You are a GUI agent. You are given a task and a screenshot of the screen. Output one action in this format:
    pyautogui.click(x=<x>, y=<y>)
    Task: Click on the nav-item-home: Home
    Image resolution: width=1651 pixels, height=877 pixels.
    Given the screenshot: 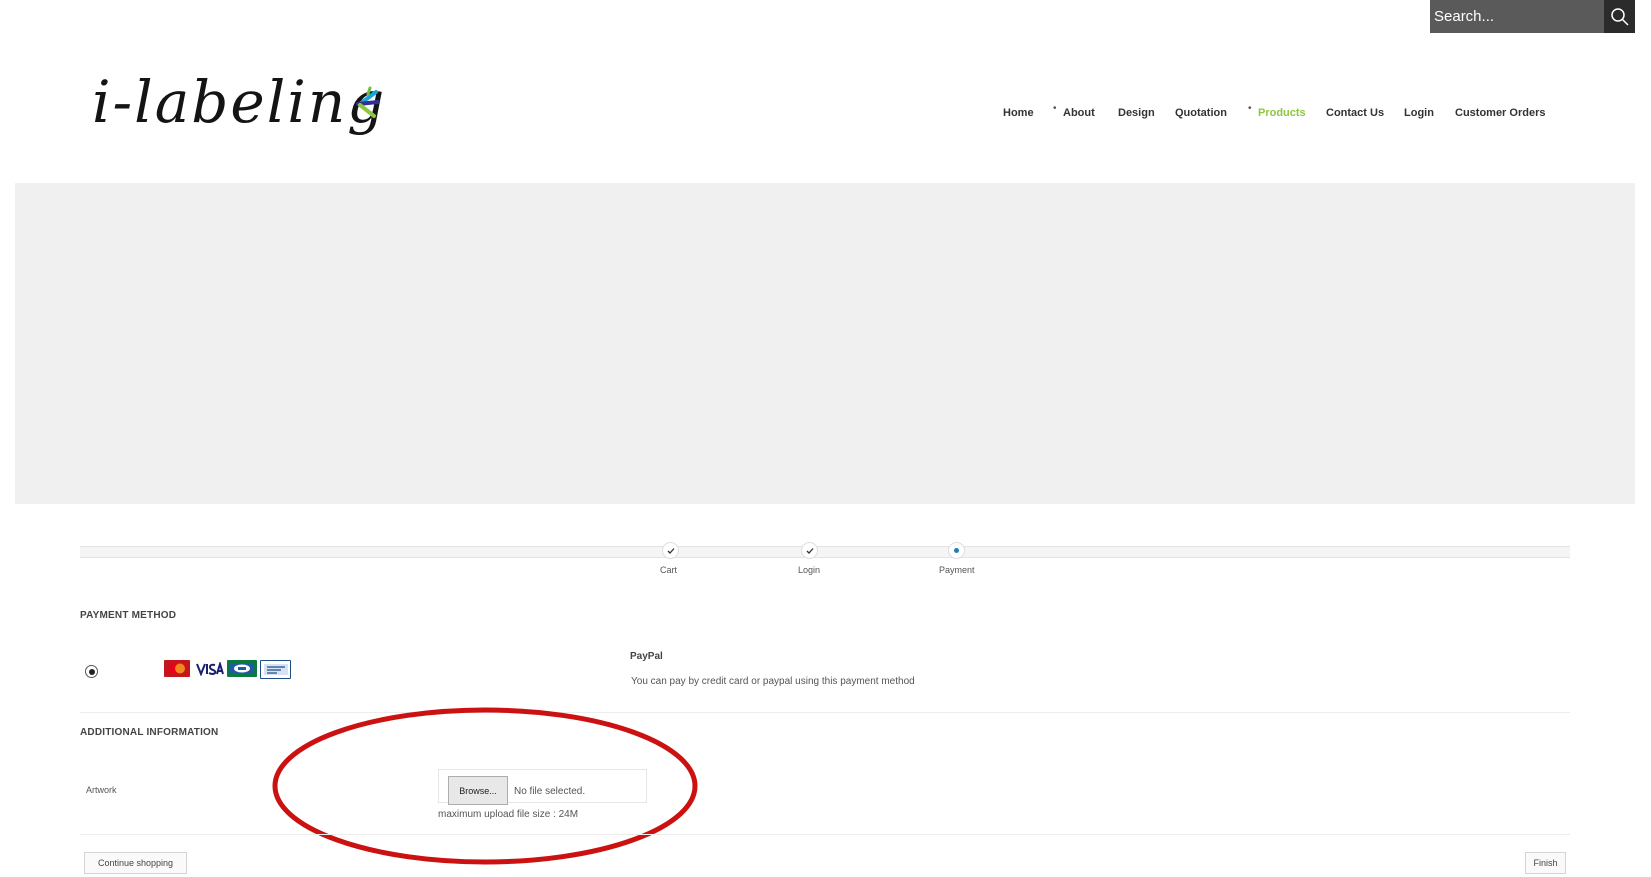 What is the action you would take?
    pyautogui.click(x=1018, y=113)
    